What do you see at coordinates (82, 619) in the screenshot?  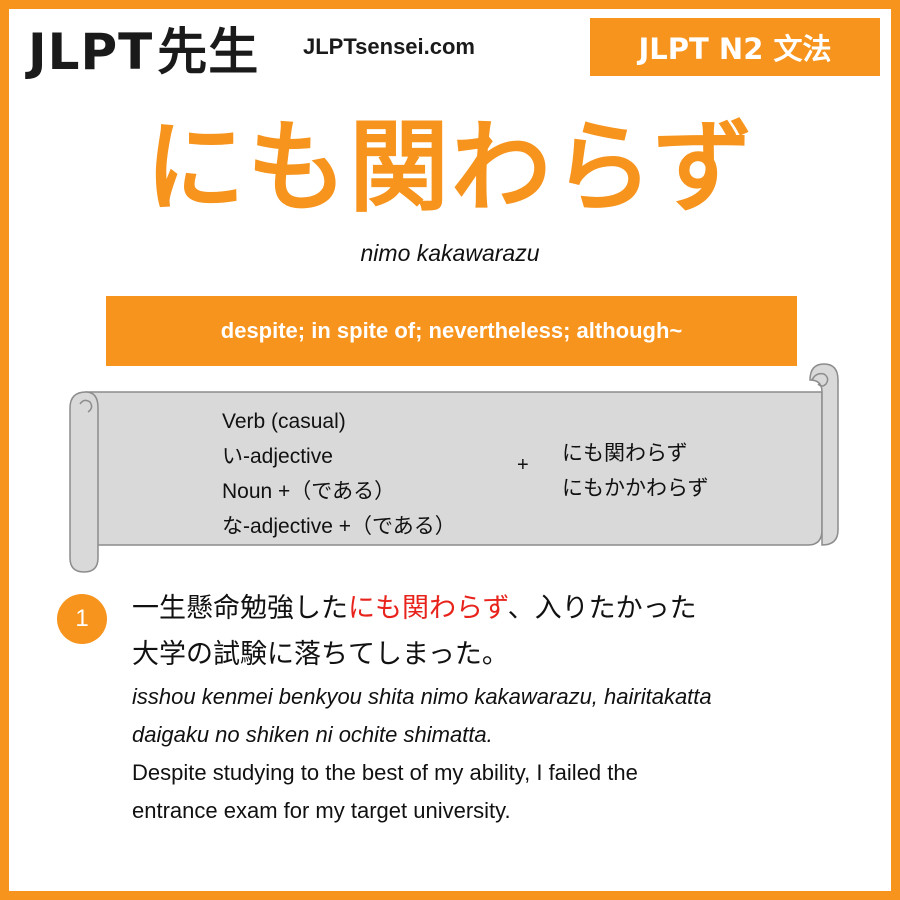 I see `example-number-badge: 1` at bounding box center [82, 619].